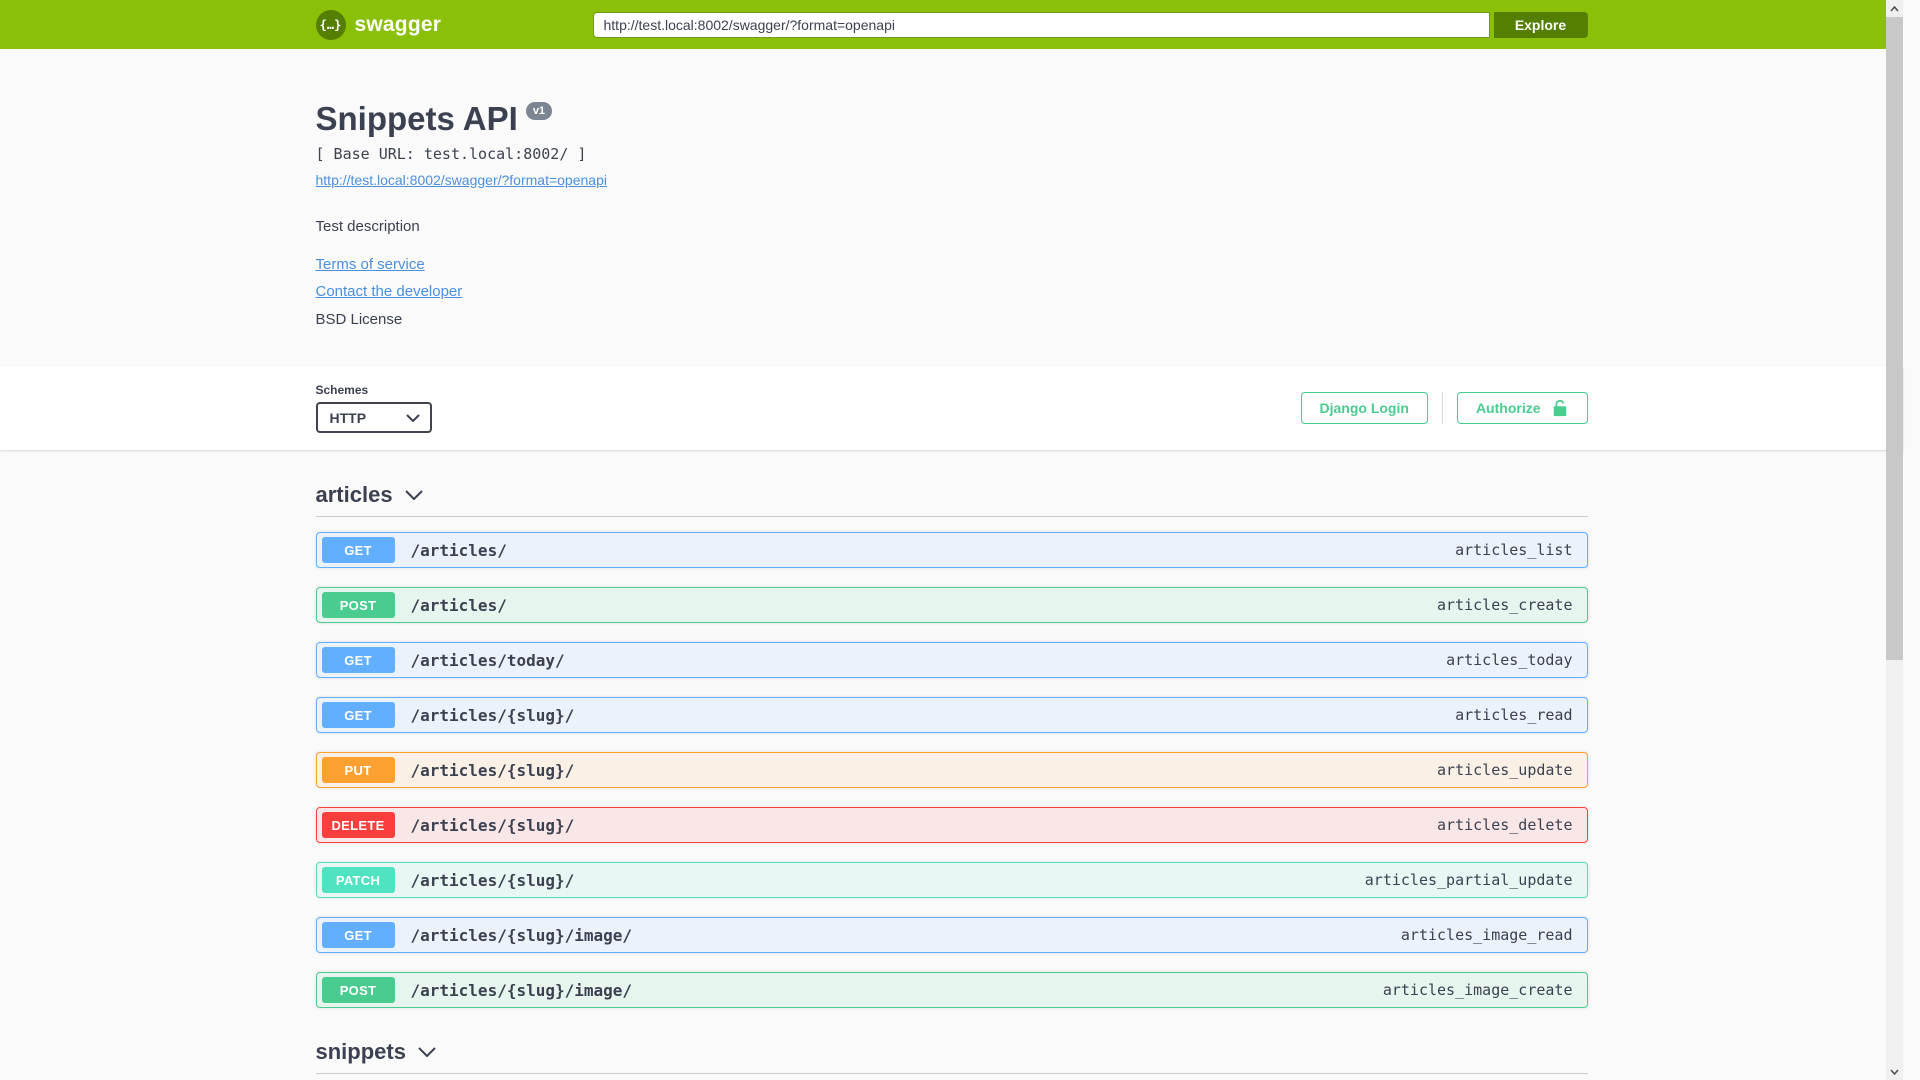 Image resolution: width=1920 pixels, height=1080 pixels. Describe the element at coordinates (1505, 825) in the screenshot. I see `operation-id: articles_delete` at that location.